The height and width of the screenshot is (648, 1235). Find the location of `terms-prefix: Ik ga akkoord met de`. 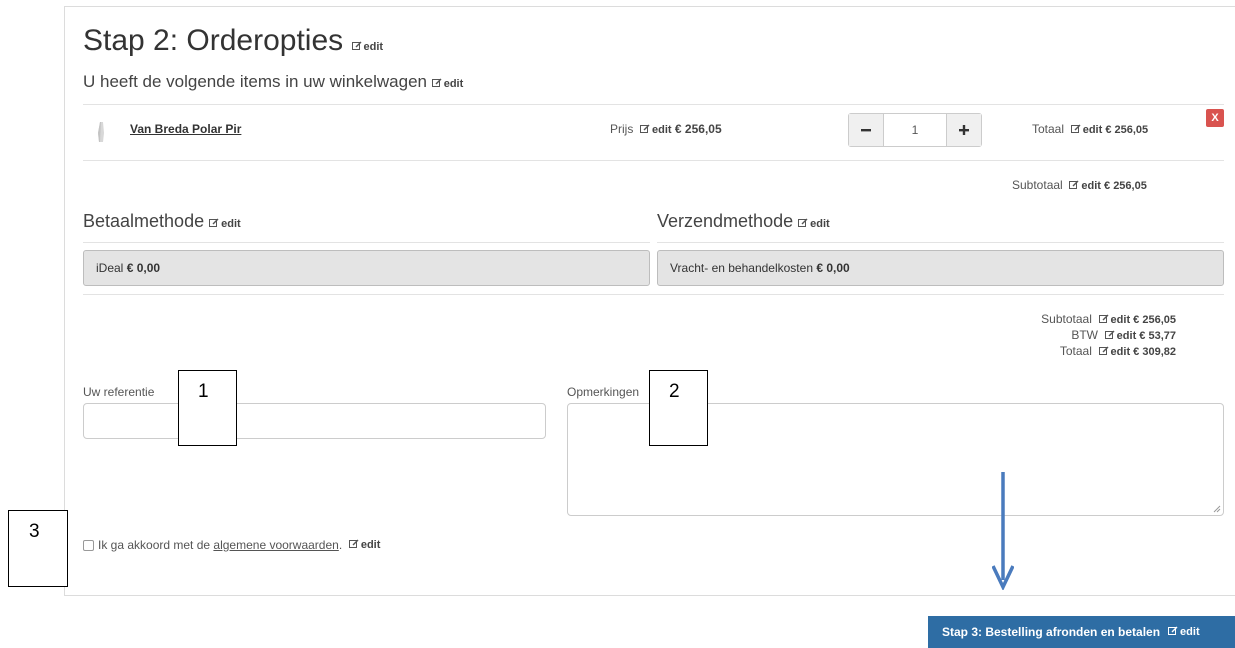

terms-prefix: Ik ga akkoord met de is located at coordinates (154, 545).